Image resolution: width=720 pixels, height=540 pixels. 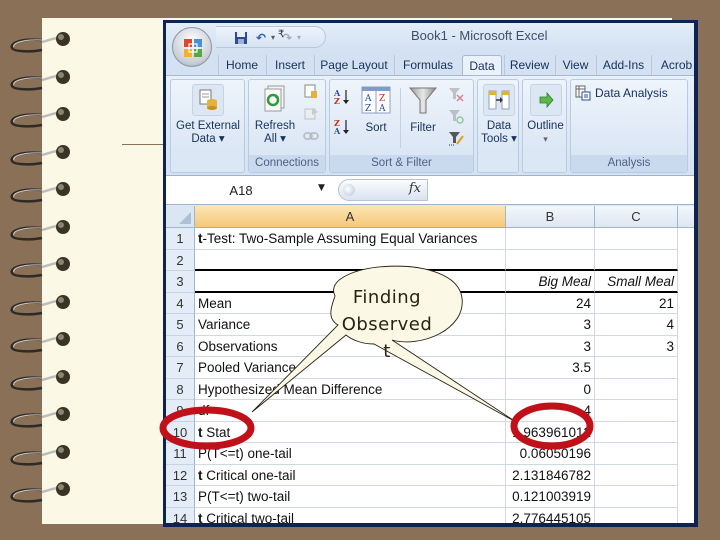 I want to click on row-header: 11, so click(x=180, y=454).